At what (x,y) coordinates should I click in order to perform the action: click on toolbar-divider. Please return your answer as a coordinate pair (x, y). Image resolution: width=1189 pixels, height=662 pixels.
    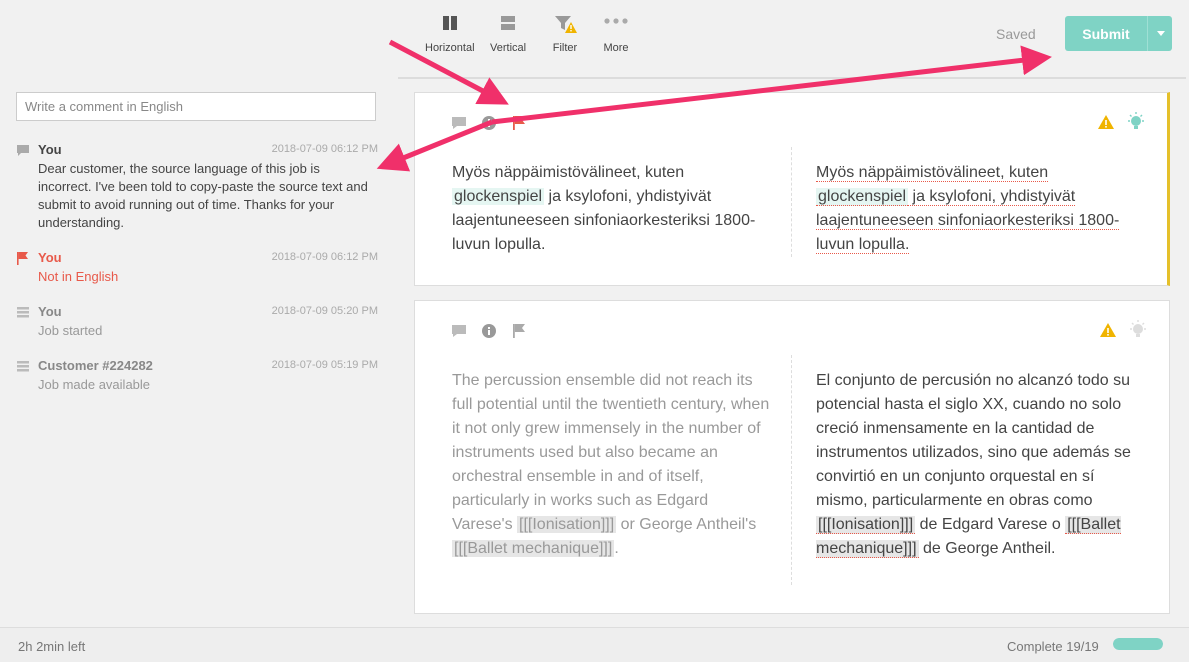
    Looking at the image, I should click on (792, 78).